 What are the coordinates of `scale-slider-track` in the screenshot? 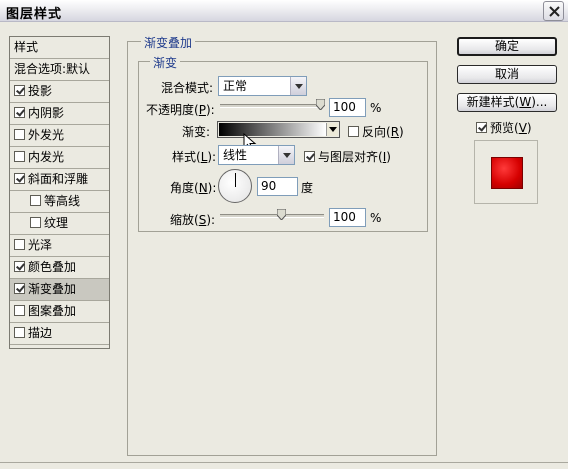 It's located at (272, 216).